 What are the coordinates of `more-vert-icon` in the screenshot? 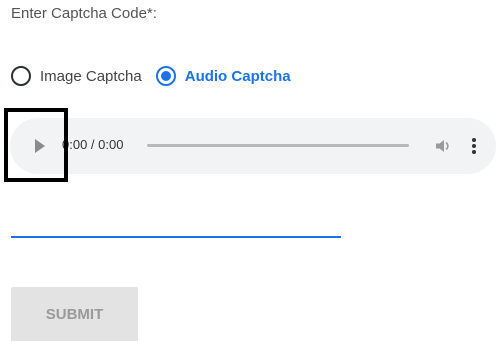 It's located at (474, 146).